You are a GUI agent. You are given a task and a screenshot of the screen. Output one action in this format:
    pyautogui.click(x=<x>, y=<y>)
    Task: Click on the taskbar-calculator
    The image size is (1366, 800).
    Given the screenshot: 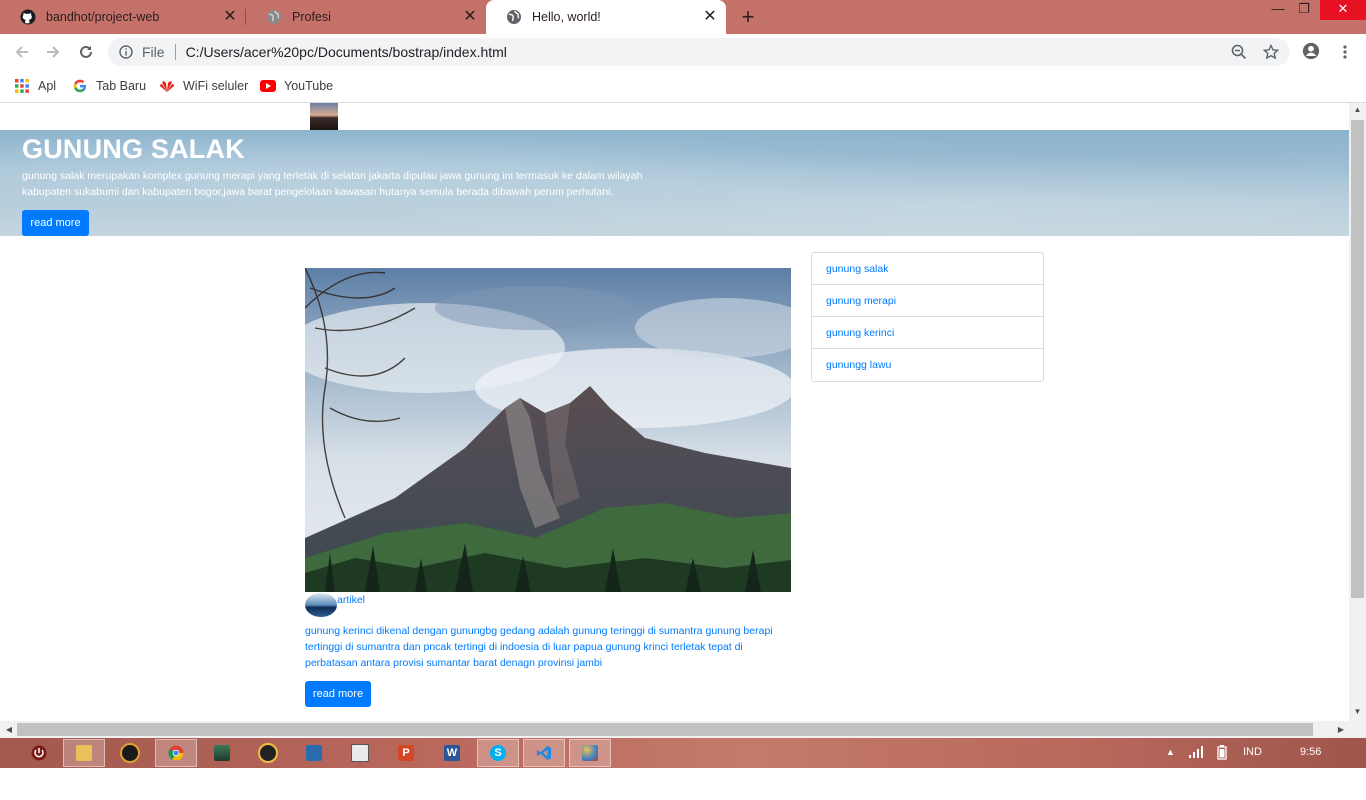 What is the action you would take?
    pyautogui.click(x=360, y=753)
    